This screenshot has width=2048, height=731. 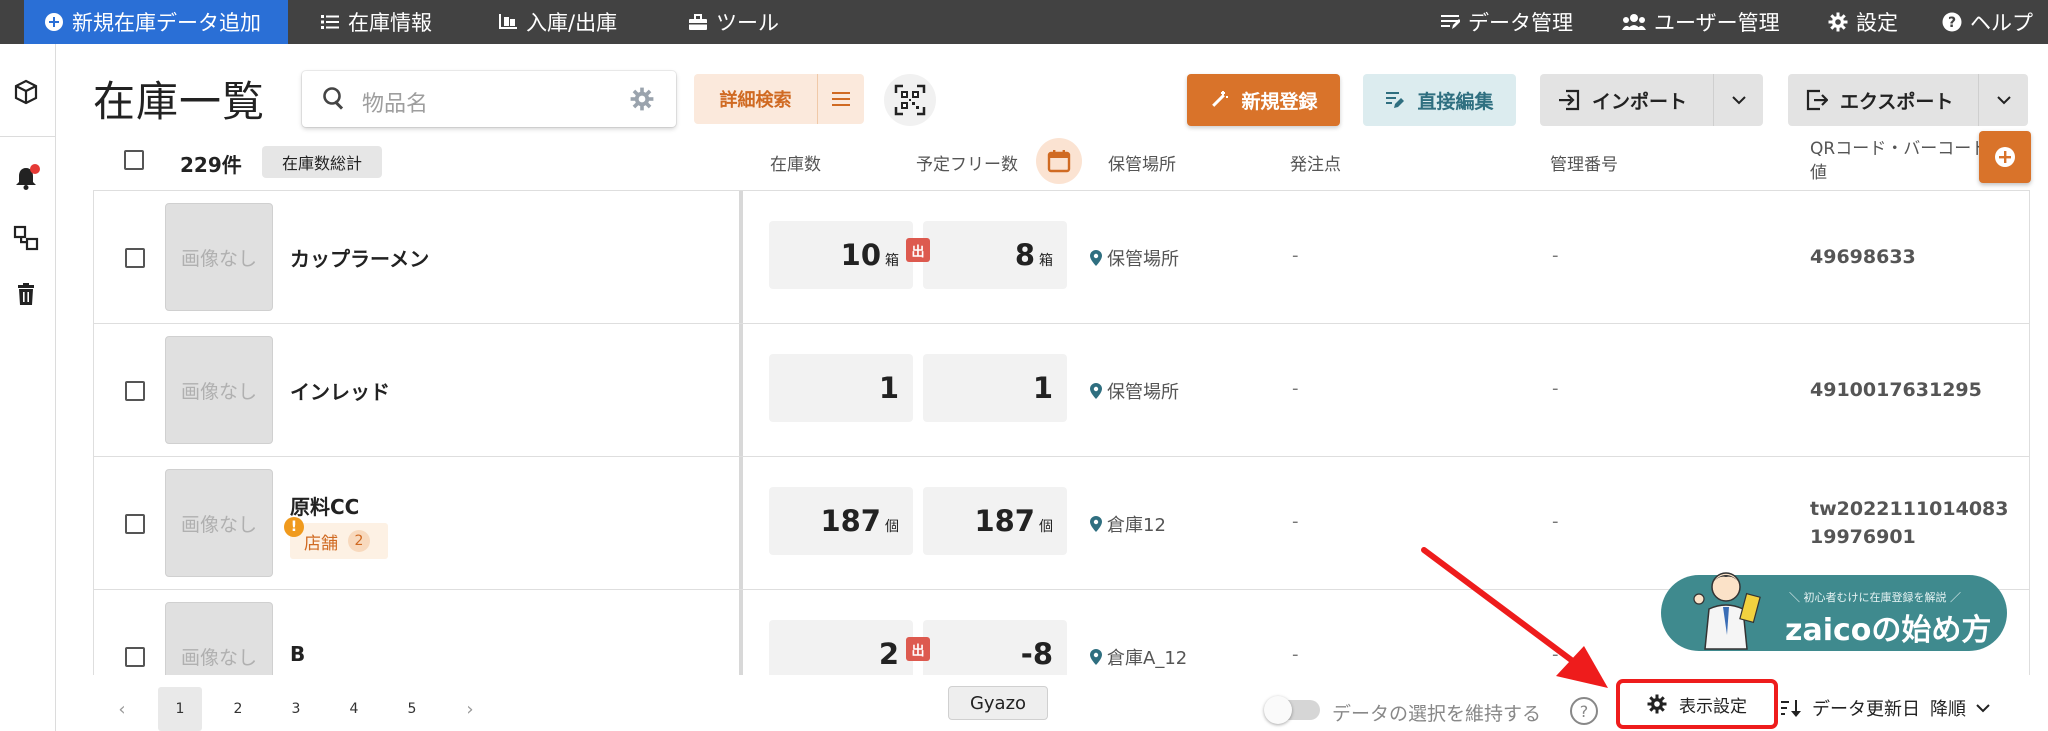 What do you see at coordinates (1584, 711) in the screenshot?
I see `help-question-icon: ?` at bounding box center [1584, 711].